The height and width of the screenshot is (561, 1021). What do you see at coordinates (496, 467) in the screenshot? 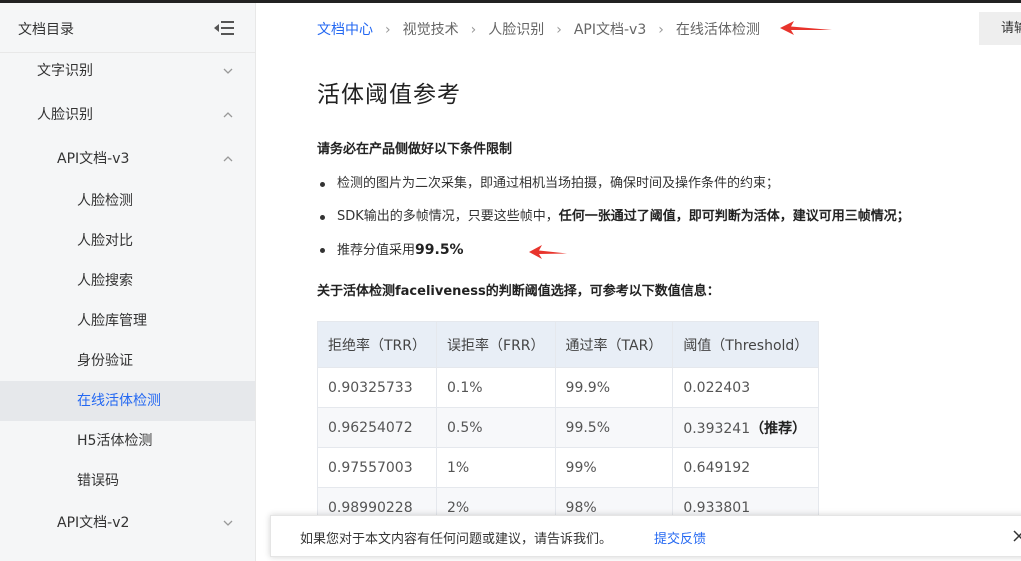
I see `table-cell: 1%` at bounding box center [496, 467].